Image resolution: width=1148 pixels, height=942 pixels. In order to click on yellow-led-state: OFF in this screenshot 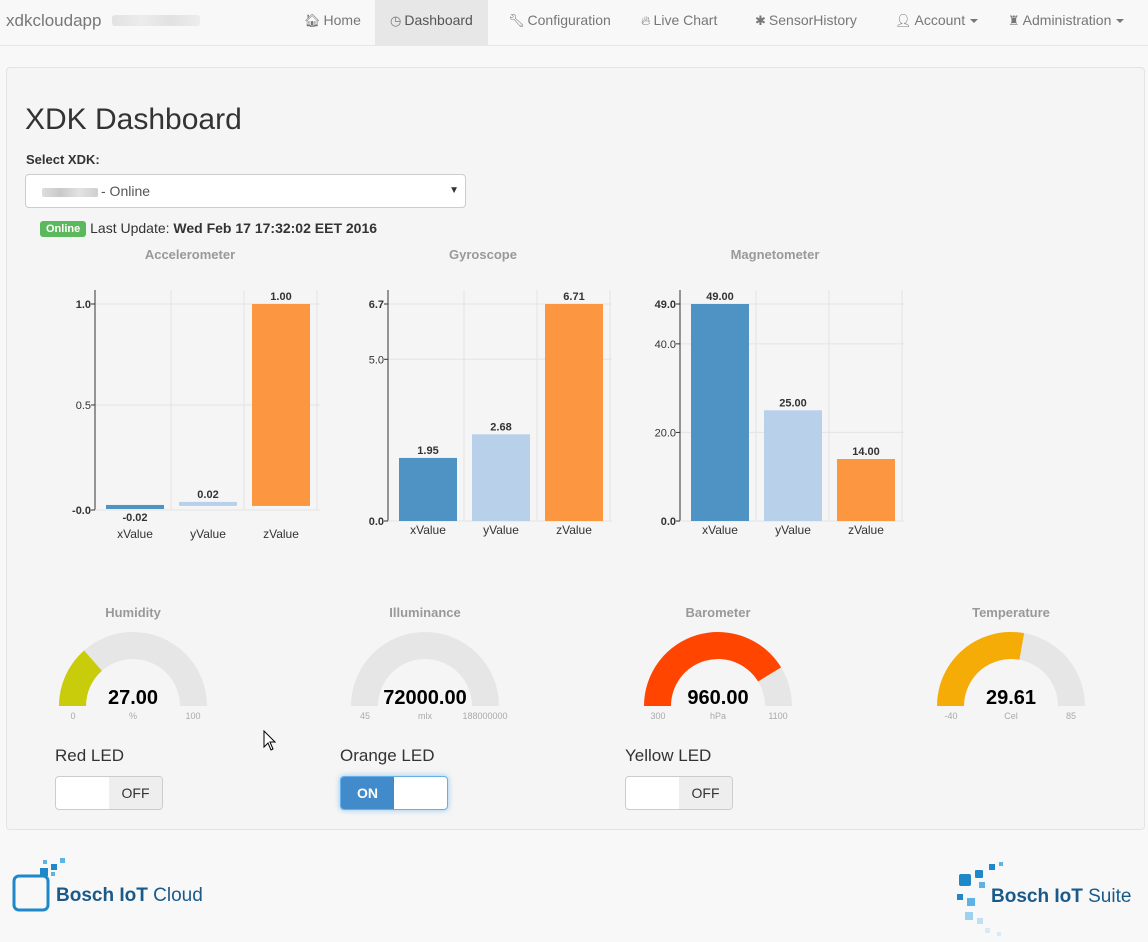, I will do `click(705, 793)`.